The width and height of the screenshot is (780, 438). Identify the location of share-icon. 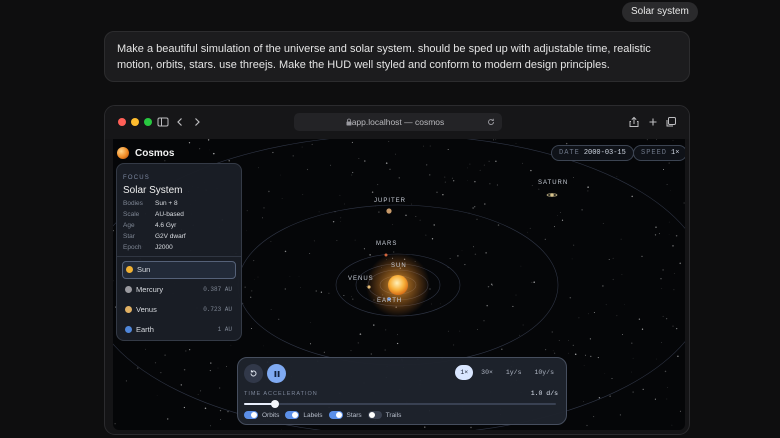
(634, 122).